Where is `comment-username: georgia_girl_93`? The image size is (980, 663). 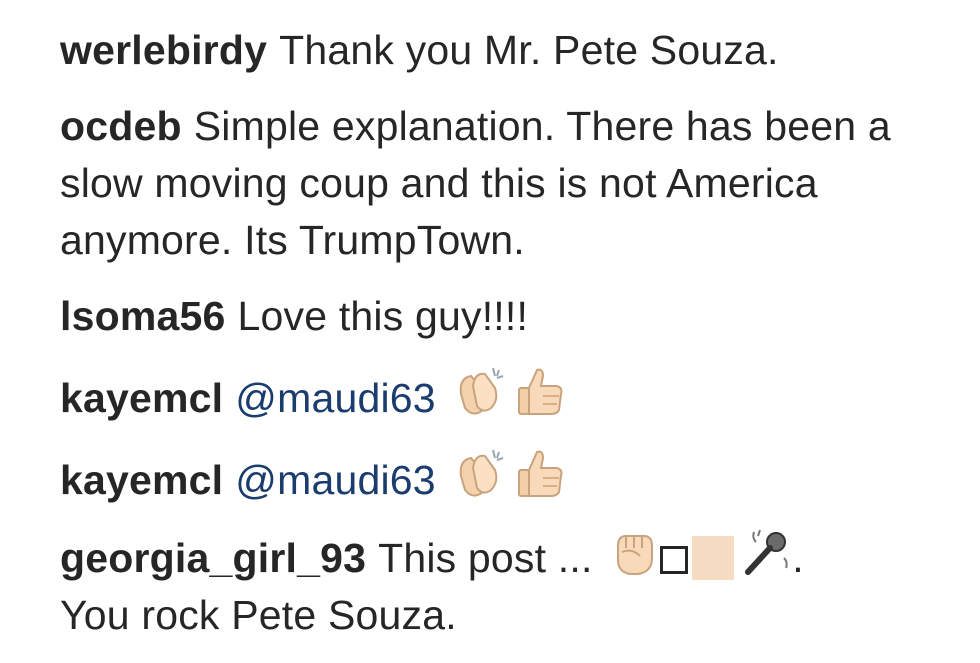
comment-username: georgia_girl_93 is located at coordinates (213, 558).